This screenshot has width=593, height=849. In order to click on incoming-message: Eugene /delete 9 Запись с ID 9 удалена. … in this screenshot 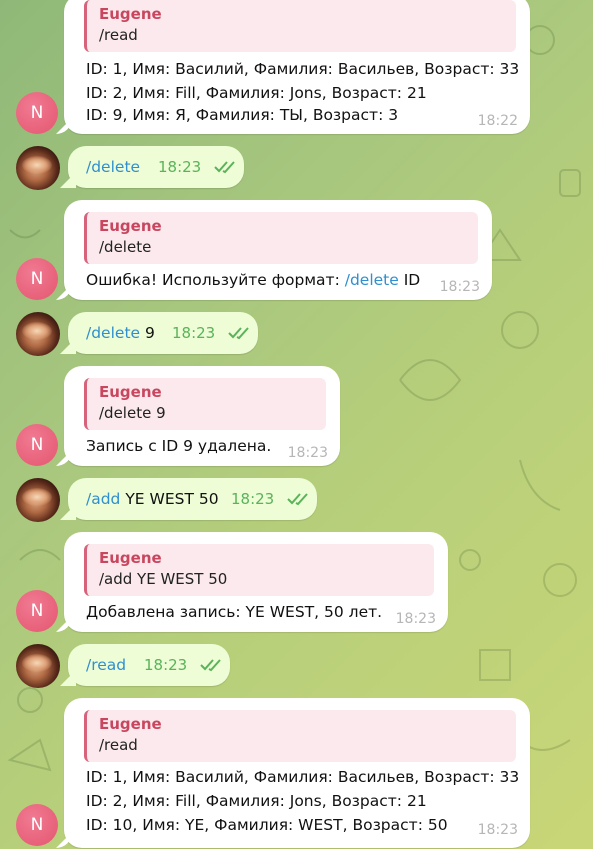, I will do `click(202, 416)`.